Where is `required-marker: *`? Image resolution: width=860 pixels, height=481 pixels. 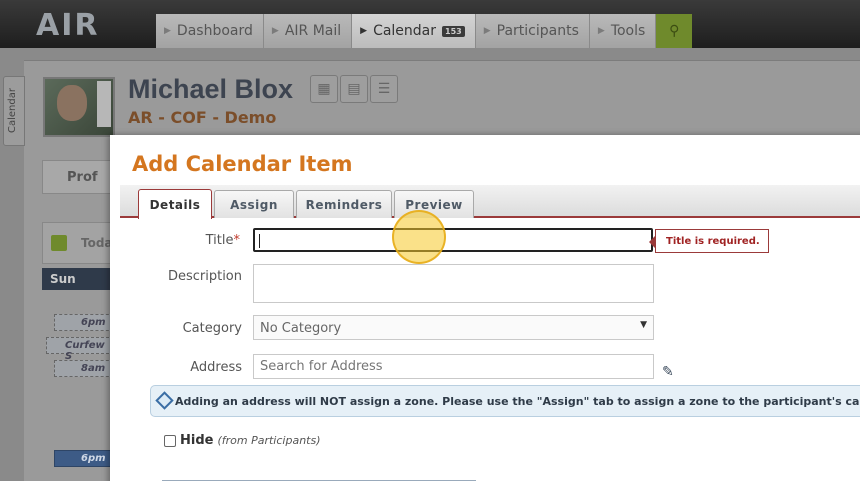 required-marker: * is located at coordinates (237, 240).